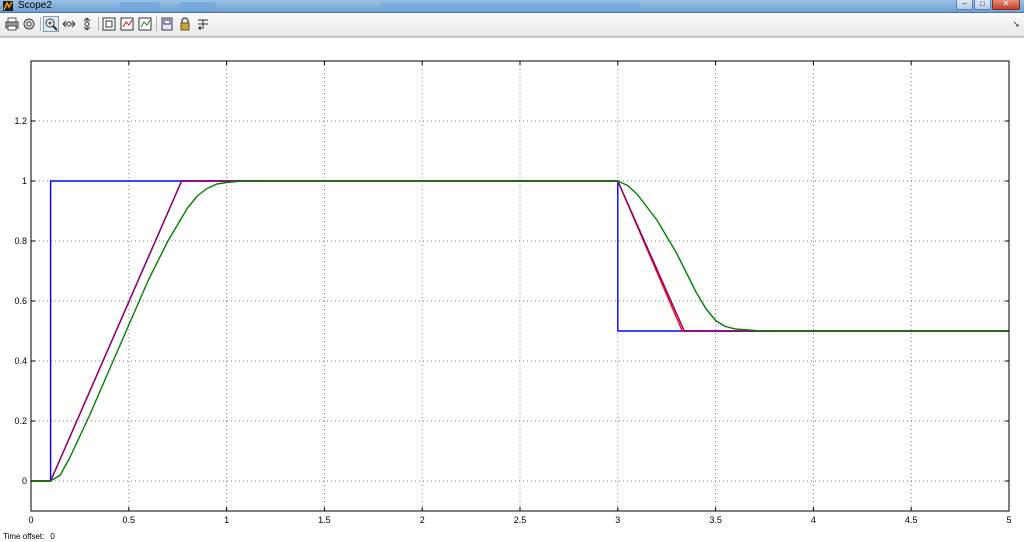 This screenshot has height=542, width=1024. Describe the element at coordinates (35, 5) in the screenshot. I see `window-title: Scope2` at that location.